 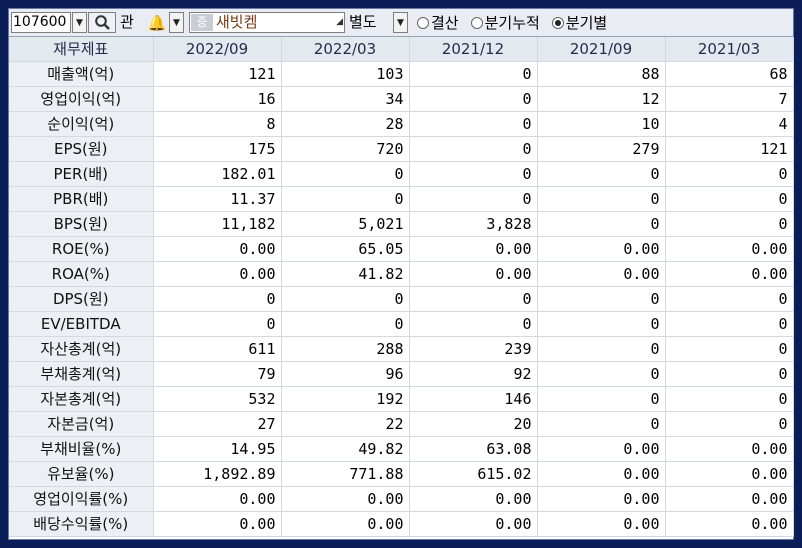 What do you see at coordinates (345, 349) in the screenshot?
I see `table-cell: 288` at bounding box center [345, 349].